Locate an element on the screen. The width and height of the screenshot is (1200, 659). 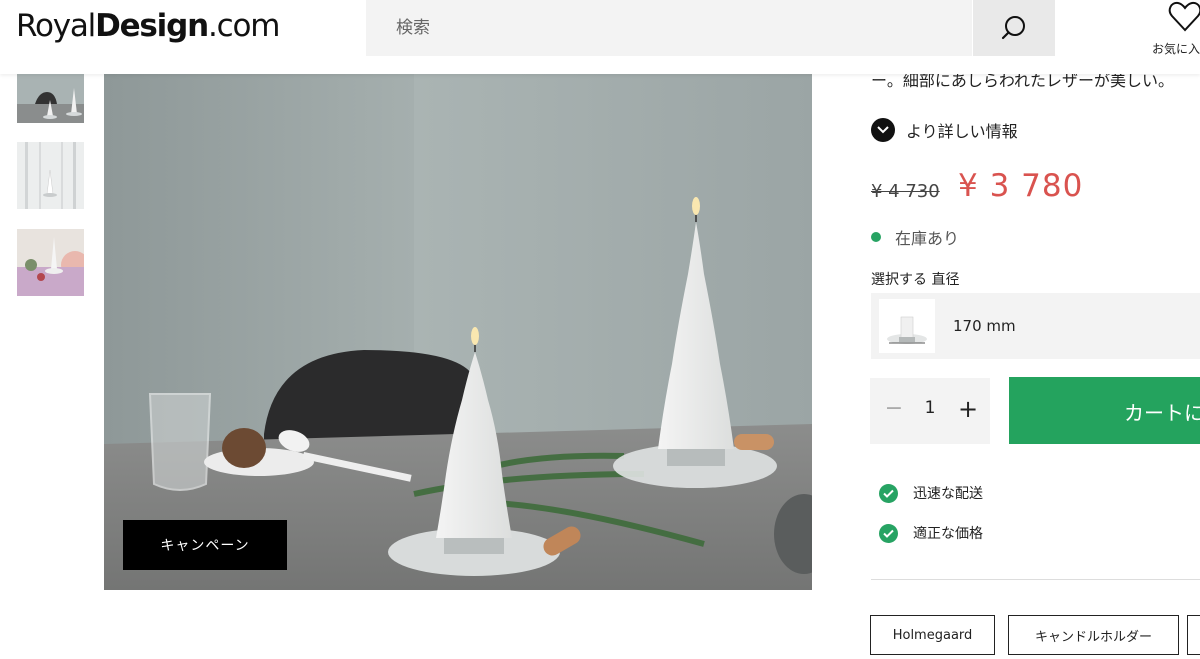
search-input is located at coordinates (671, 28).